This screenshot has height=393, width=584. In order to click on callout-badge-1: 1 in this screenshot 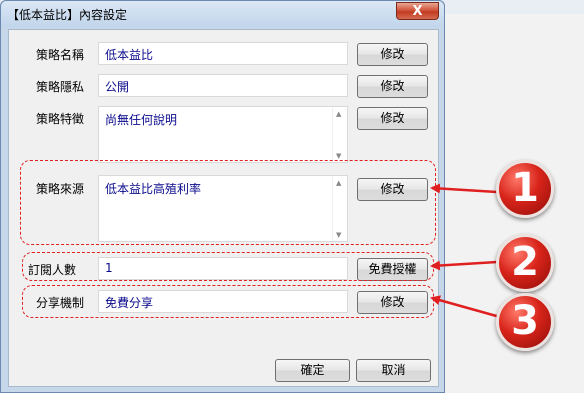, I will do `click(525, 189)`.